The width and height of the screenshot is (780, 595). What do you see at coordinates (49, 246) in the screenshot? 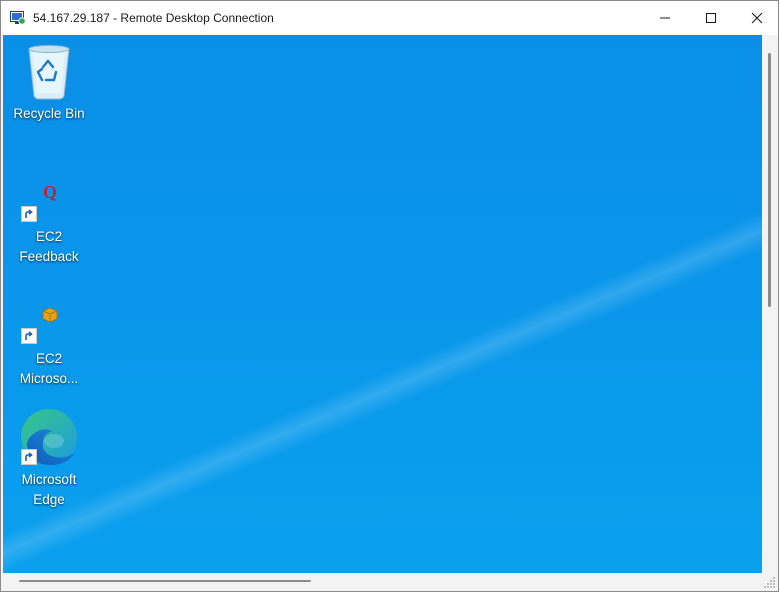
I see `ec2-feedback-label: EC2 Feedback` at bounding box center [49, 246].